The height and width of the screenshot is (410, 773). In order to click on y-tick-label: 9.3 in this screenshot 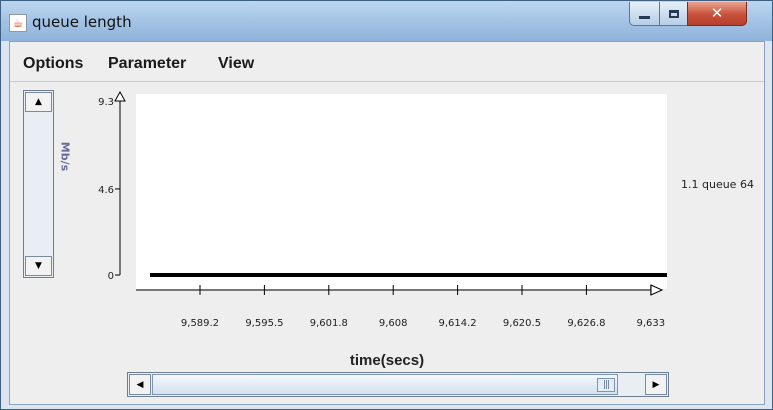, I will do `click(106, 102)`.